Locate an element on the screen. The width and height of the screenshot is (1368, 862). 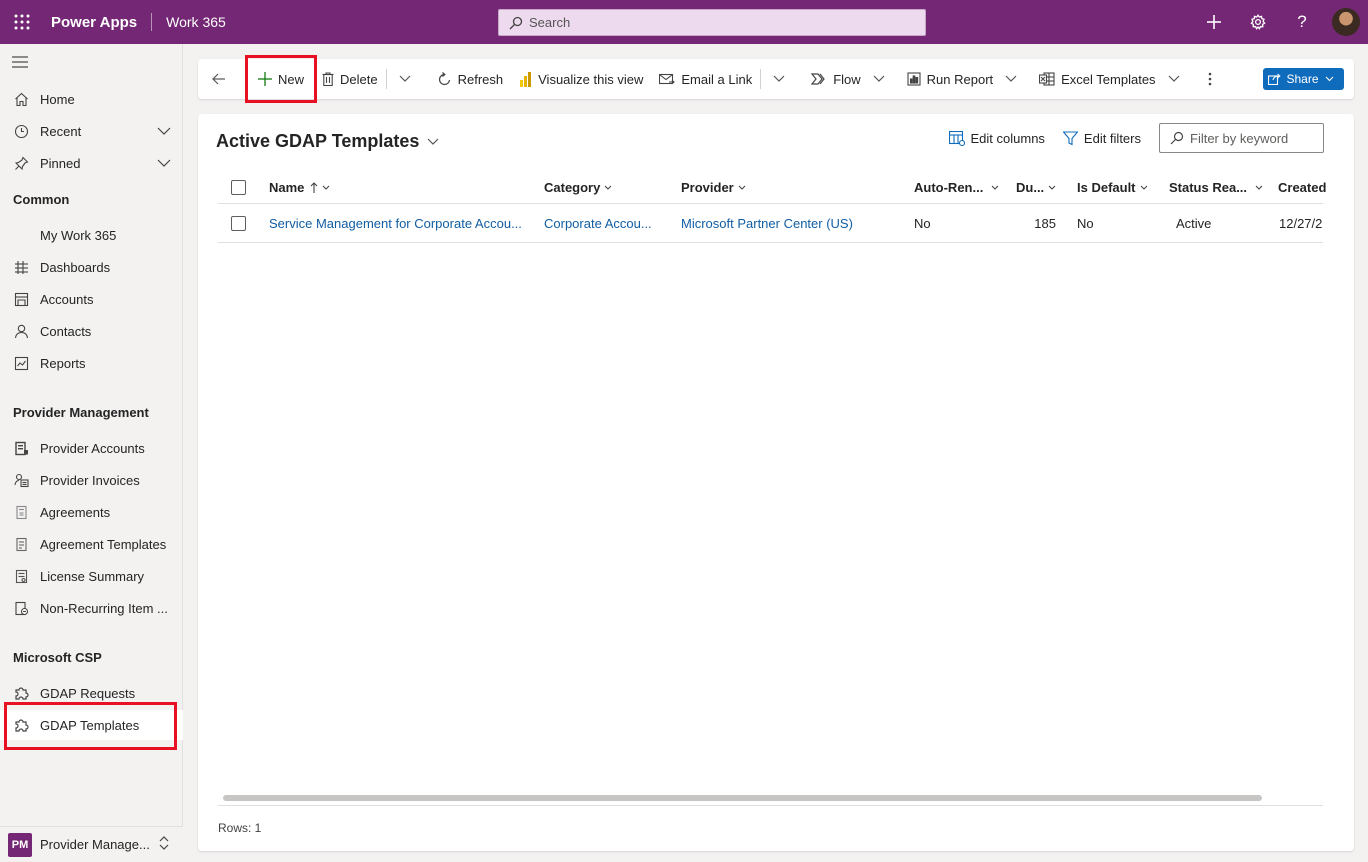
nav-group-microsoft-csp: Microsoft CSP is located at coordinates (57, 657).